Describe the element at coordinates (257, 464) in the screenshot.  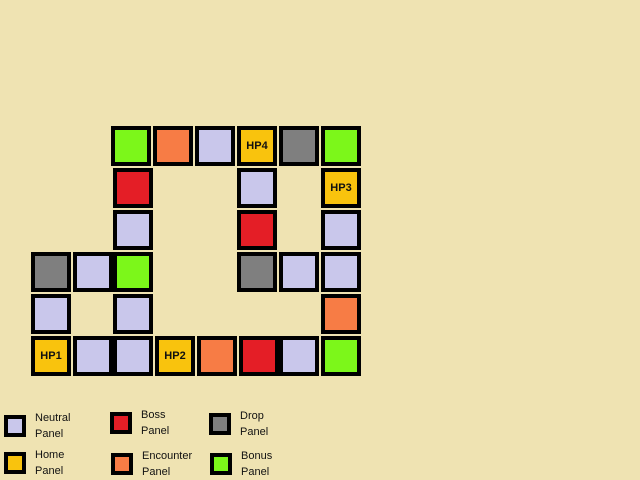
I see `legend-bonus-label: Bonus Panel` at that location.